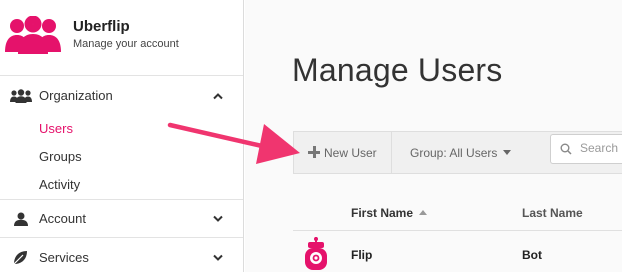 This screenshot has width=622, height=277. What do you see at coordinates (552, 213) in the screenshot?
I see `column-header-last-name: Last Name` at bounding box center [552, 213].